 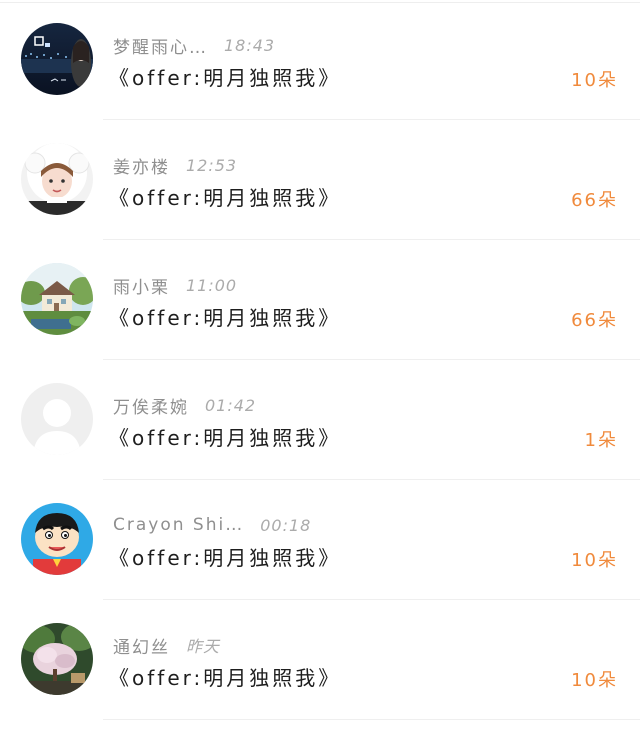 I want to click on item-meta: Crayon Shi… 00:18, so click(x=212, y=525).